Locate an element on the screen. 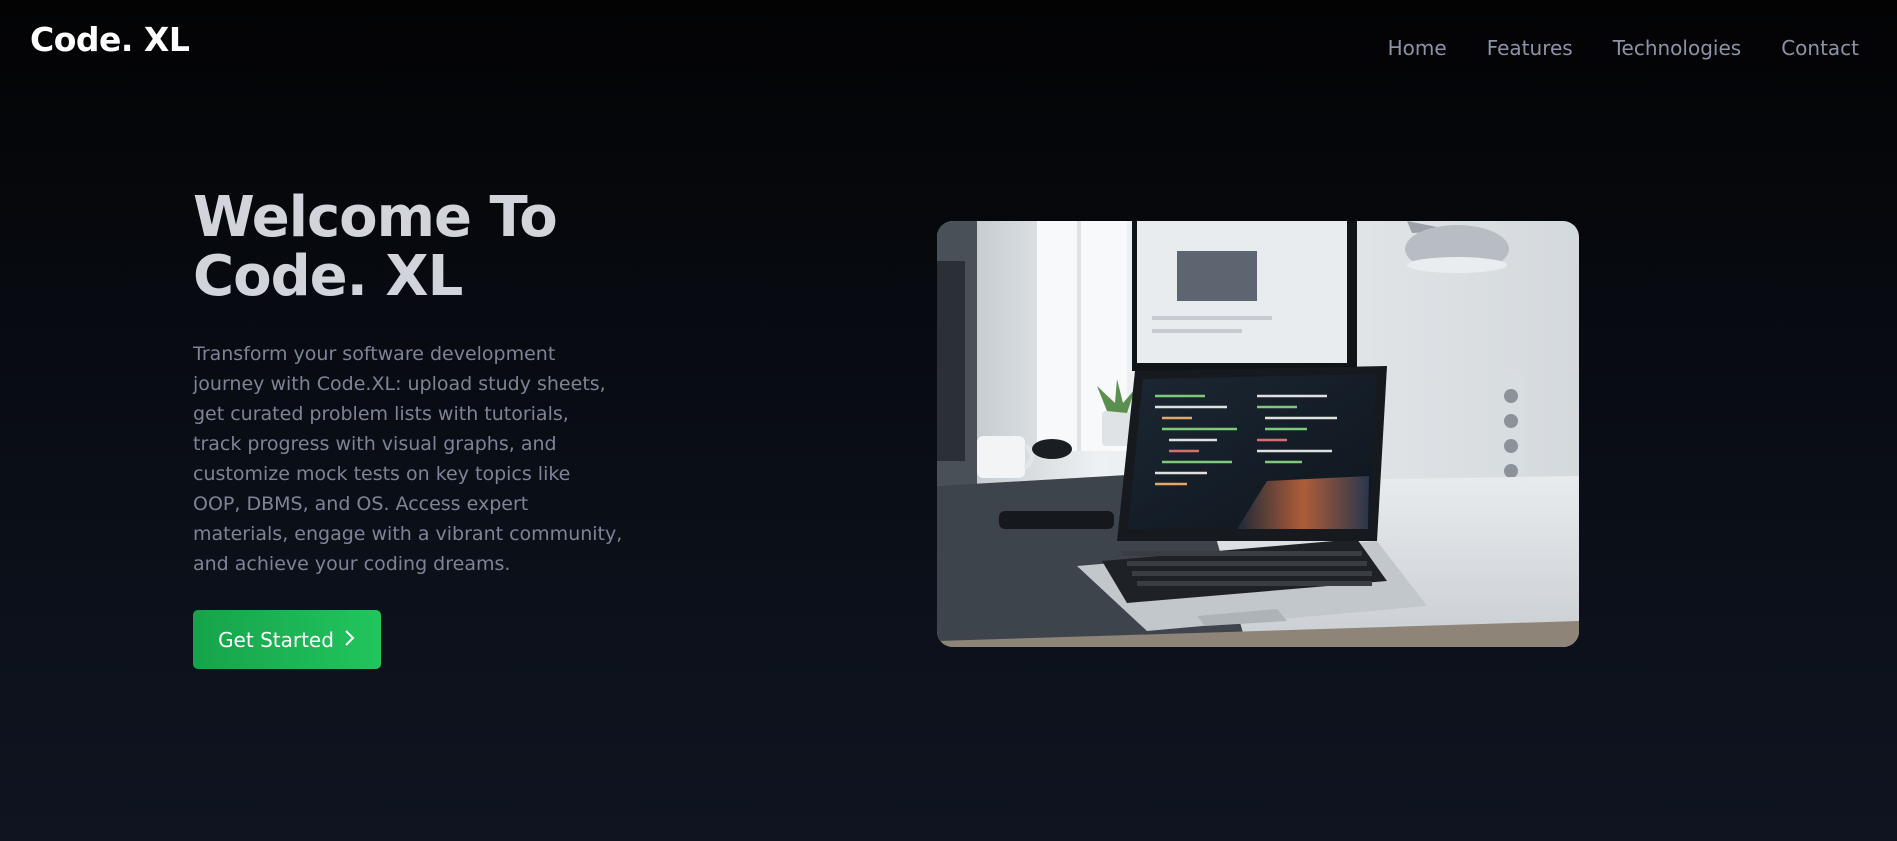 The height and width of the screenshot is (841, 1897). hero-title: Welcome To Code. XL is located at coordinates (408, 247).